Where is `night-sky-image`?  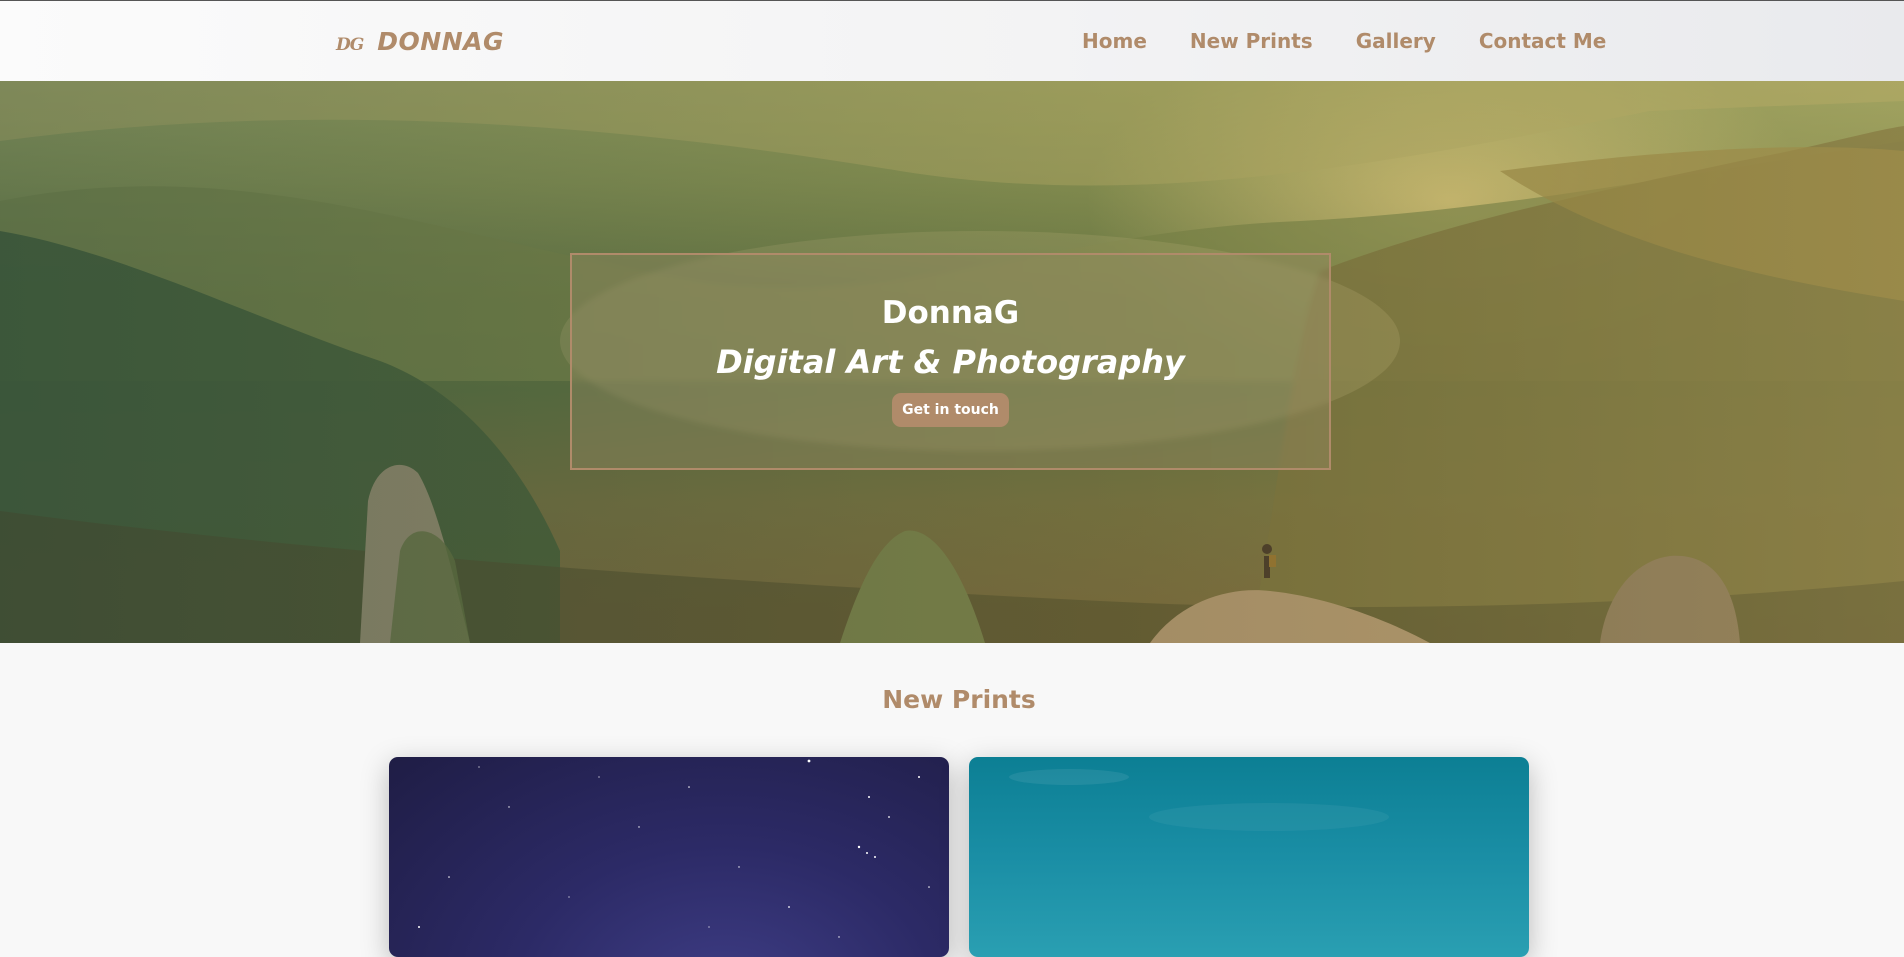 night-sky-image is located at coordinates (674, 848).